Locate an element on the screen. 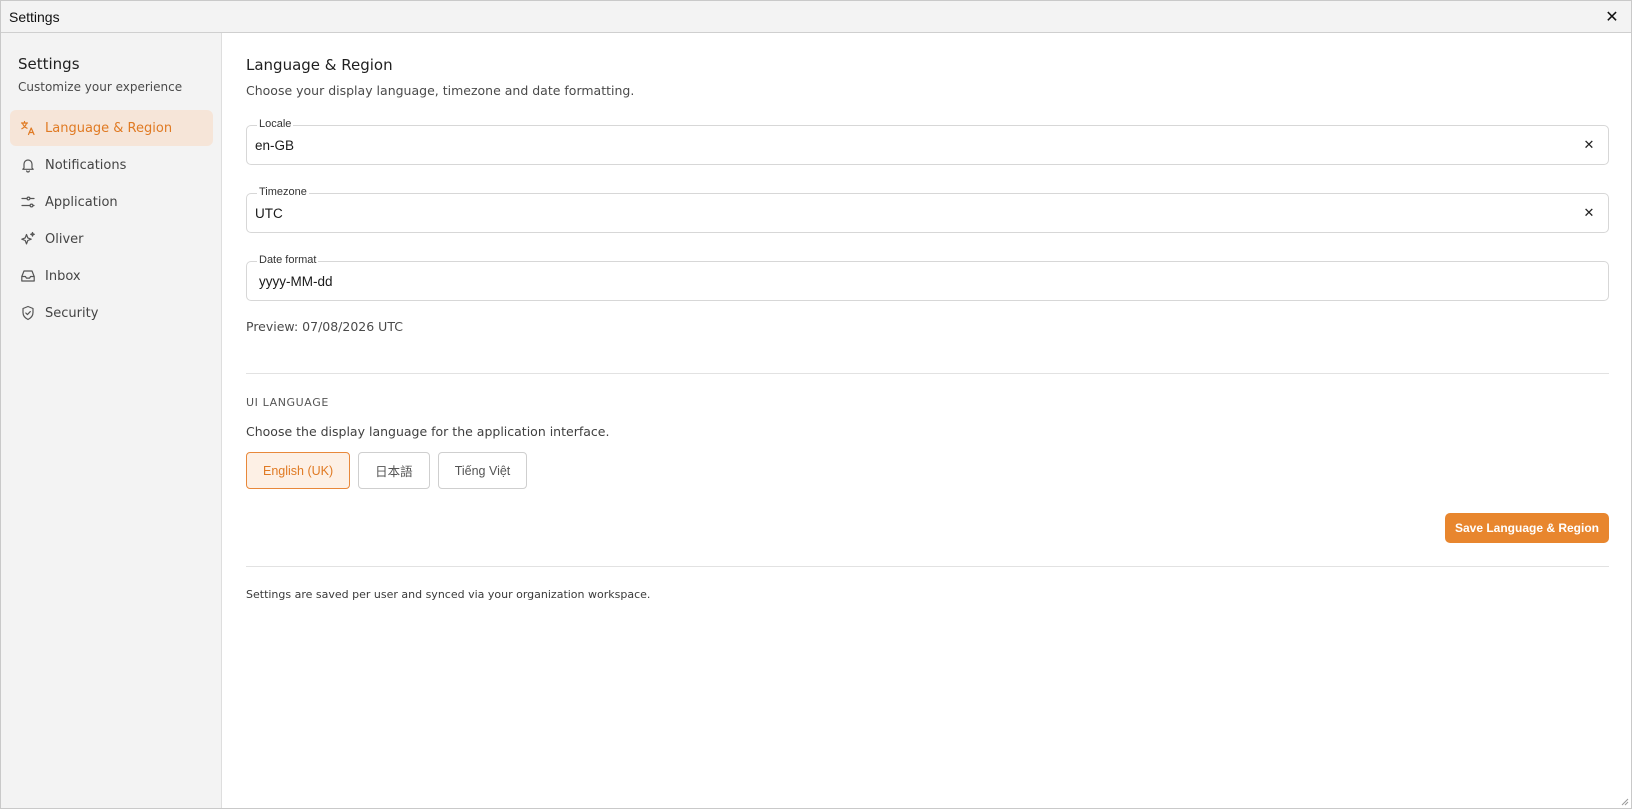 Image resolution: width=1632 pixels, height=809 pixels. language-options: English (UK) 日本語 Tiếng Việt is located at coordinates (927, 470).